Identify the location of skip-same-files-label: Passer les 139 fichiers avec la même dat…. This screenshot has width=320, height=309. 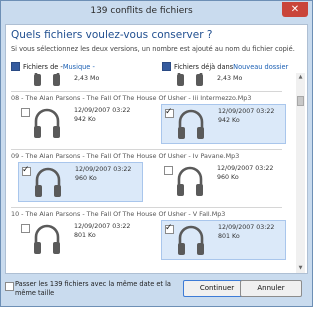
(93, 288).